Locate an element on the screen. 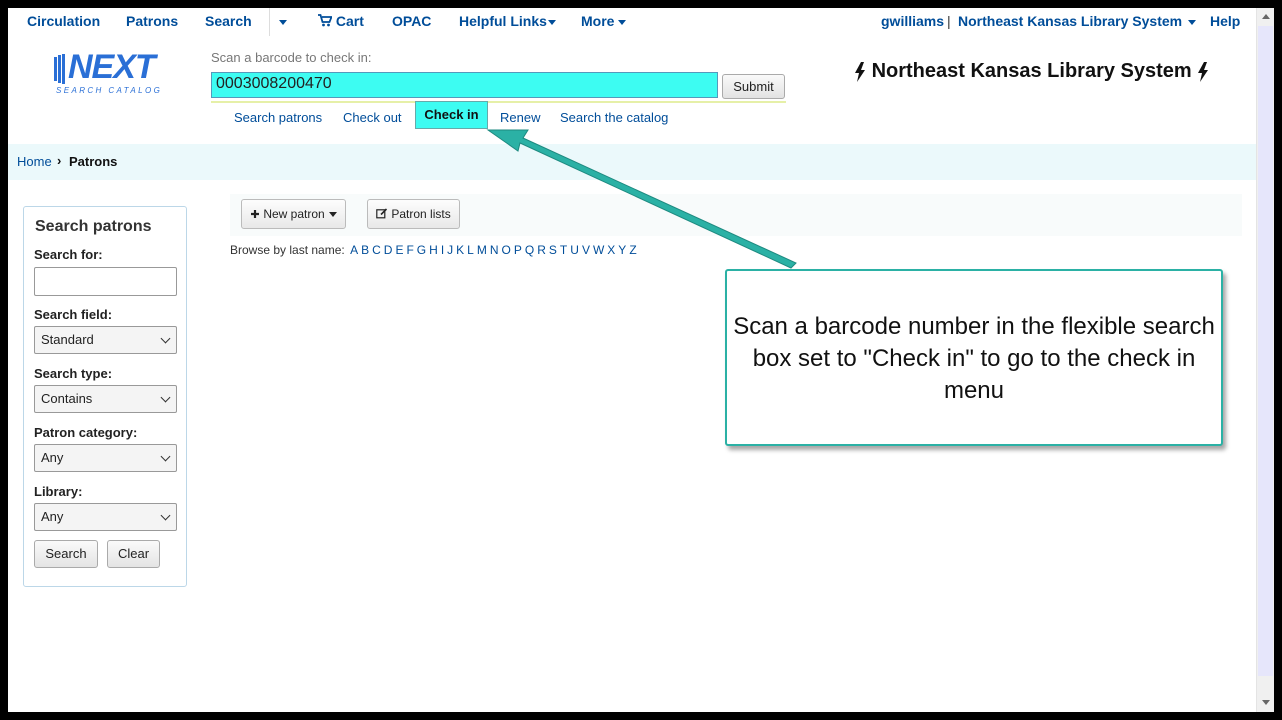 This screenshot has height=720, width=1282. scroll-thumb is located at coordinates (1265, 351).